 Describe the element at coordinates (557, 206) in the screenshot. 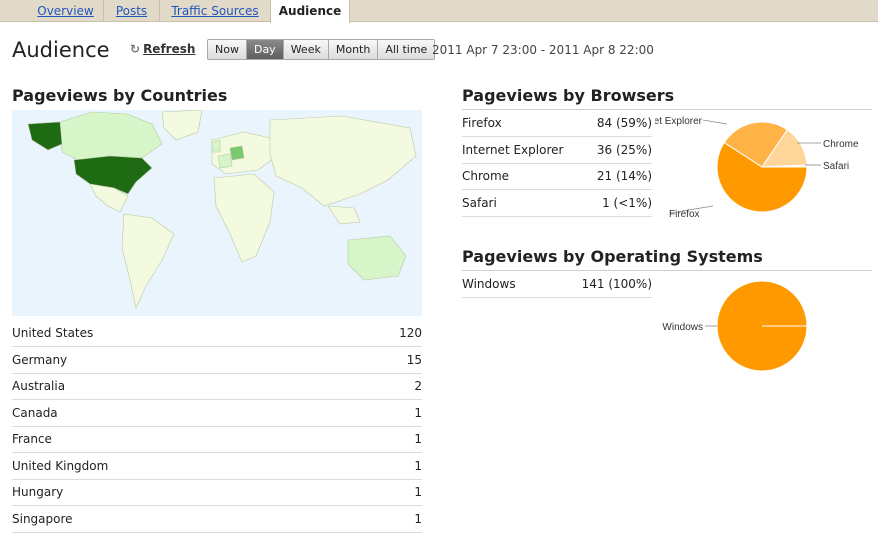

I see `table-row: Safari 1 (<1%)` at that location.